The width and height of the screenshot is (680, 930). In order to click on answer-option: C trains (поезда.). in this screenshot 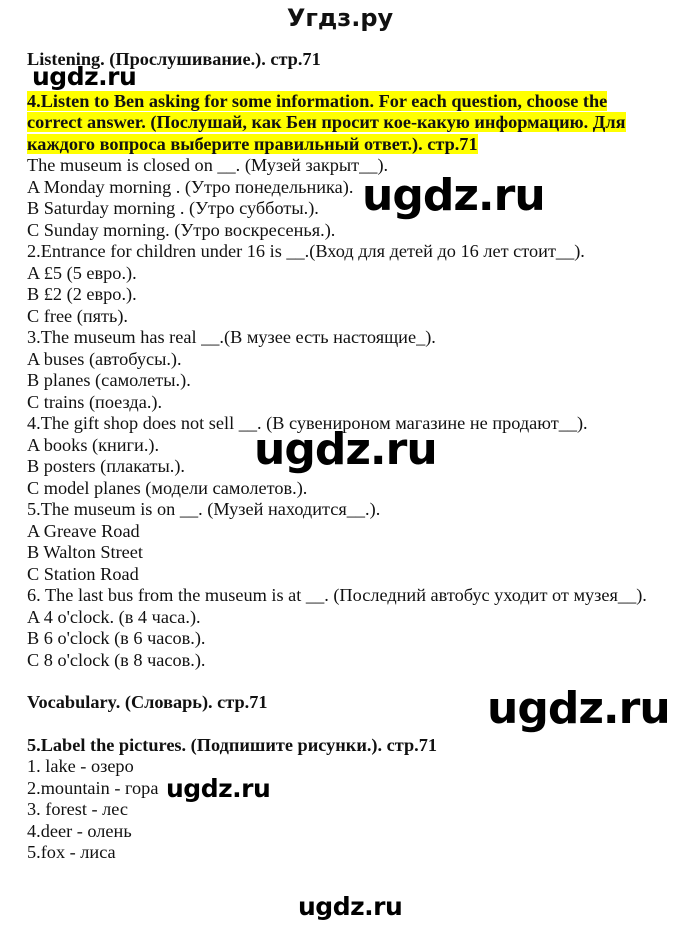, I will do `click(95, 401)`.